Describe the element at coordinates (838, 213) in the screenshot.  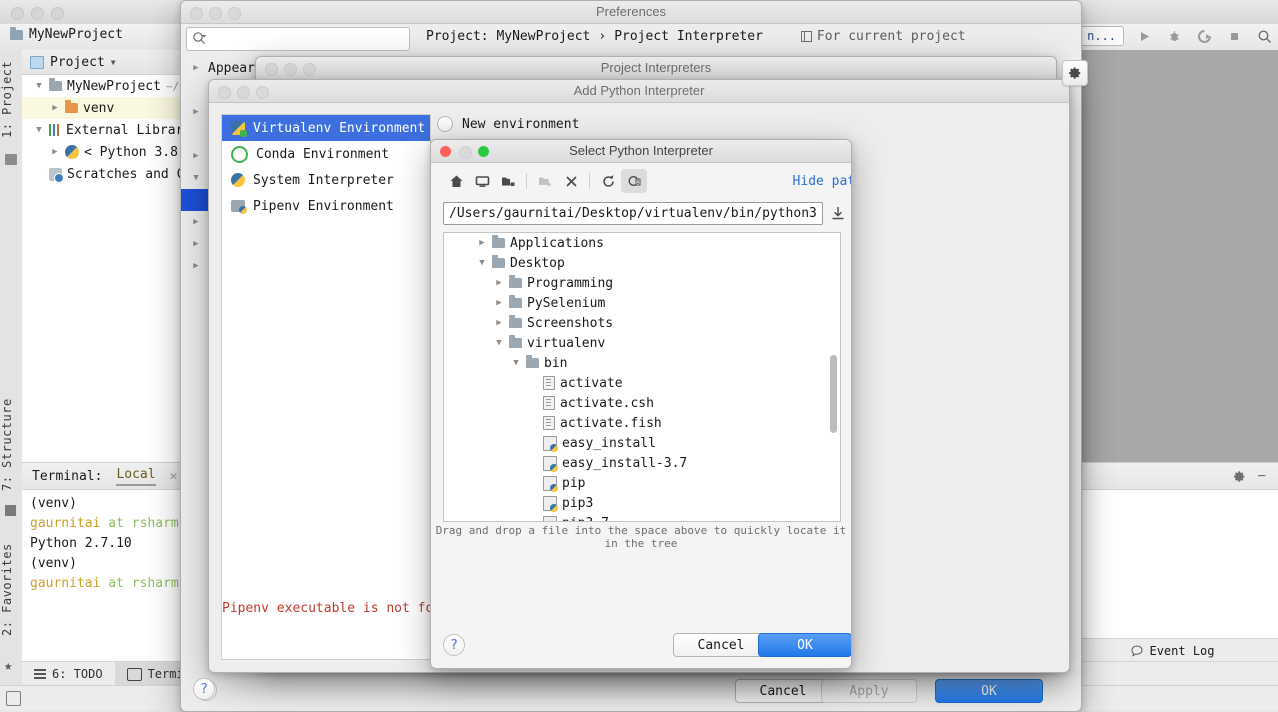
I see `download-arrow-icon` at that location.